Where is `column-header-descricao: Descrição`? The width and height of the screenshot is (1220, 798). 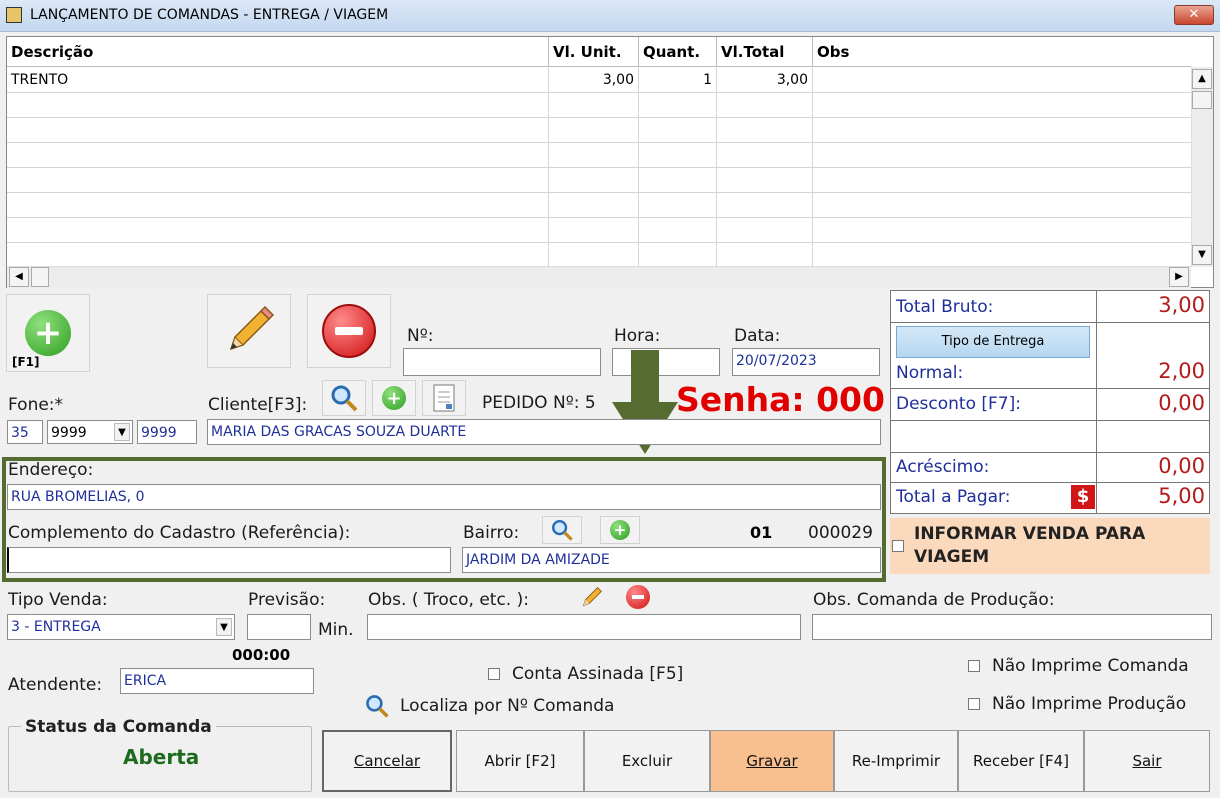
column-header-descricao: Descrição is located at coordinates (278, 52).